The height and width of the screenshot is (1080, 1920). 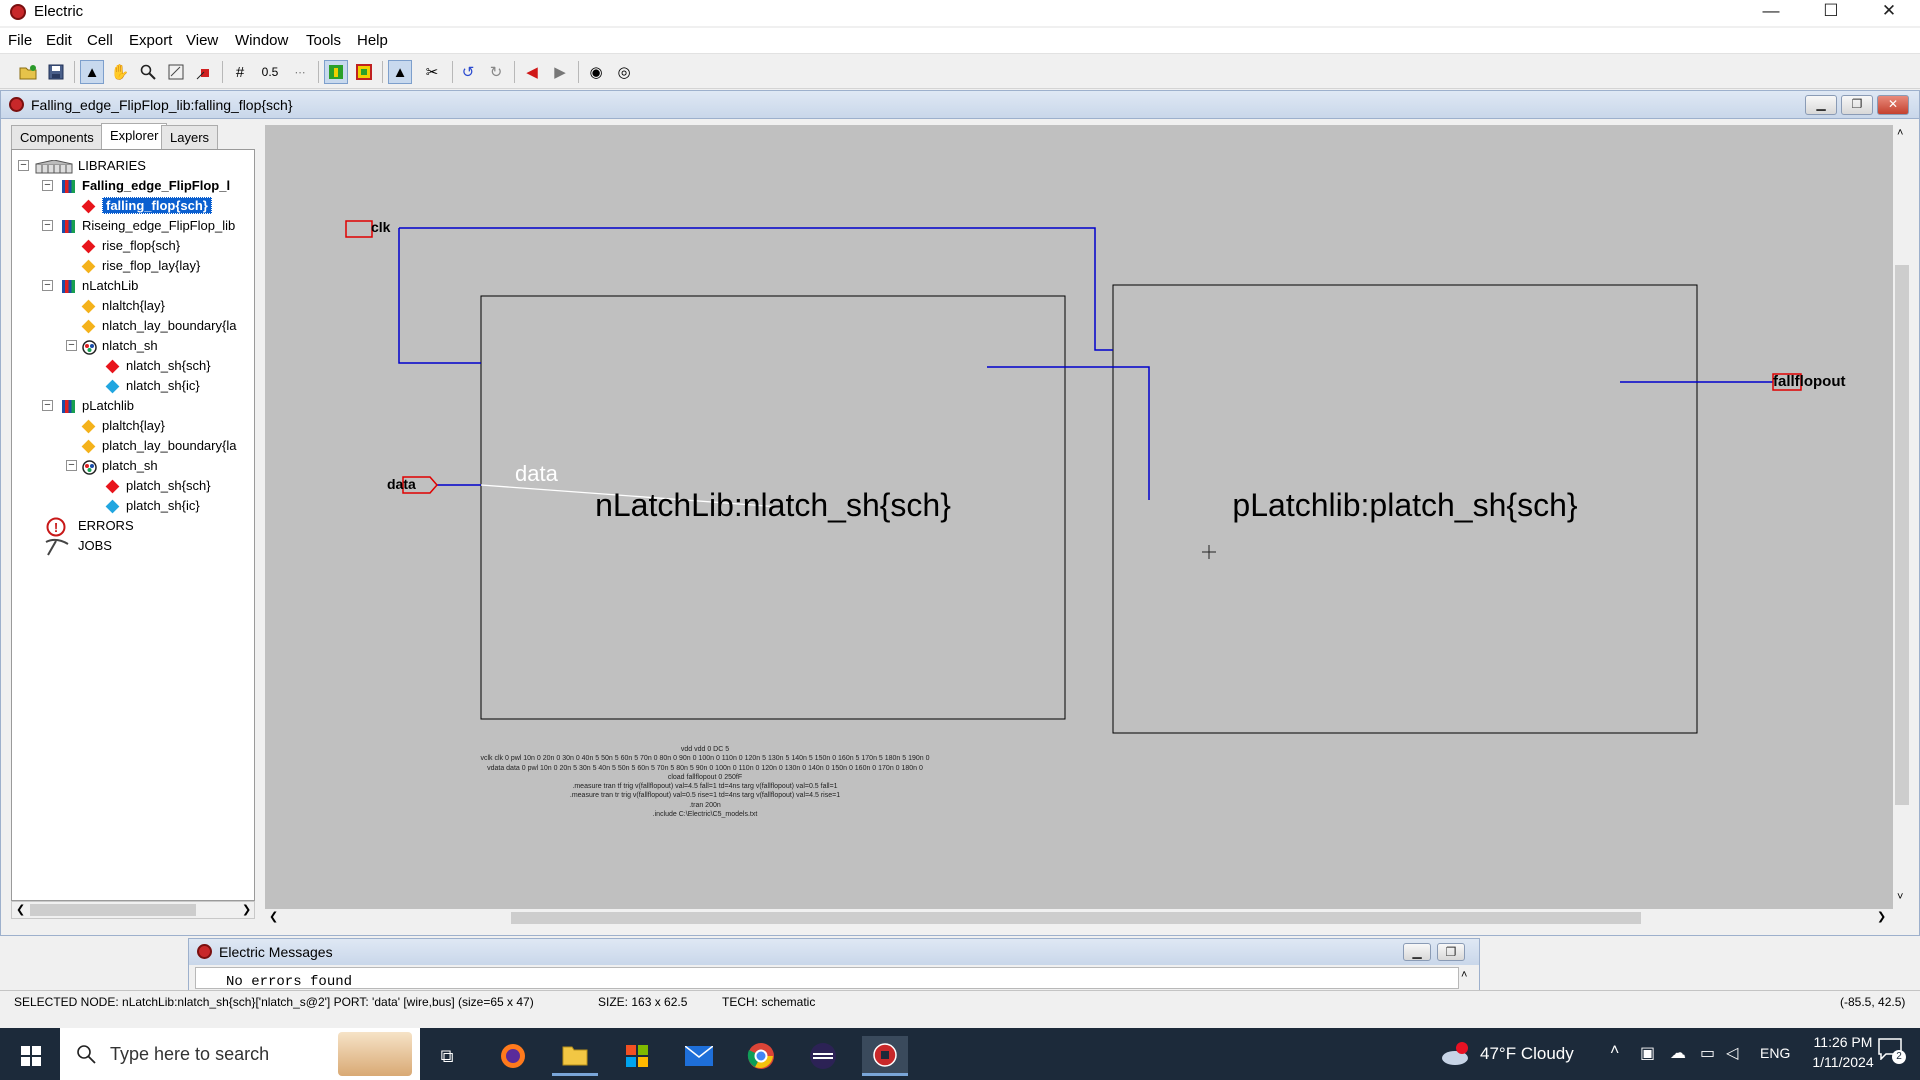 What do you see at coordinates (823, 1056) in the screenshot?
I see `eclipse-icon` at bounding box center [823, 1056].